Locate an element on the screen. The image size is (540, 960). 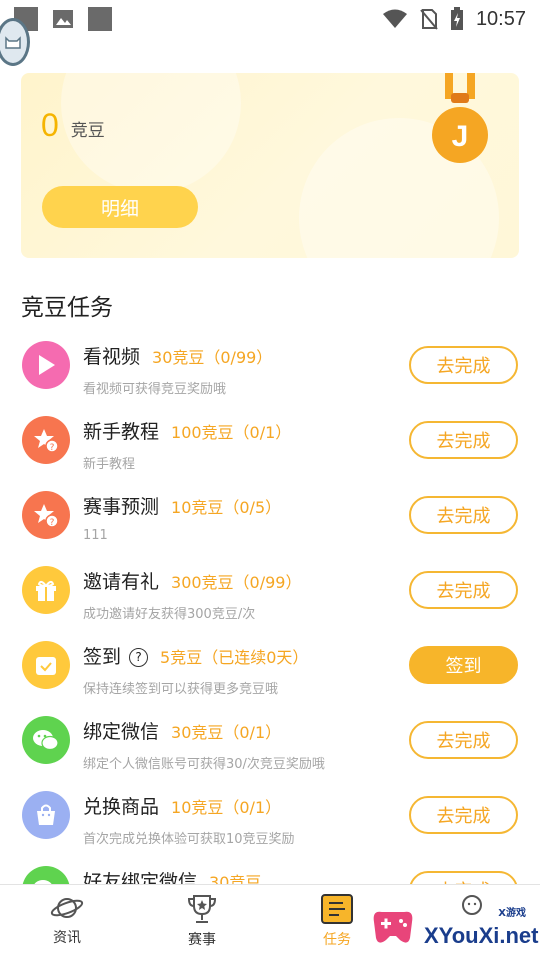
task-reward: 30竞豆（0/99） is located at coordinates (212, 357).